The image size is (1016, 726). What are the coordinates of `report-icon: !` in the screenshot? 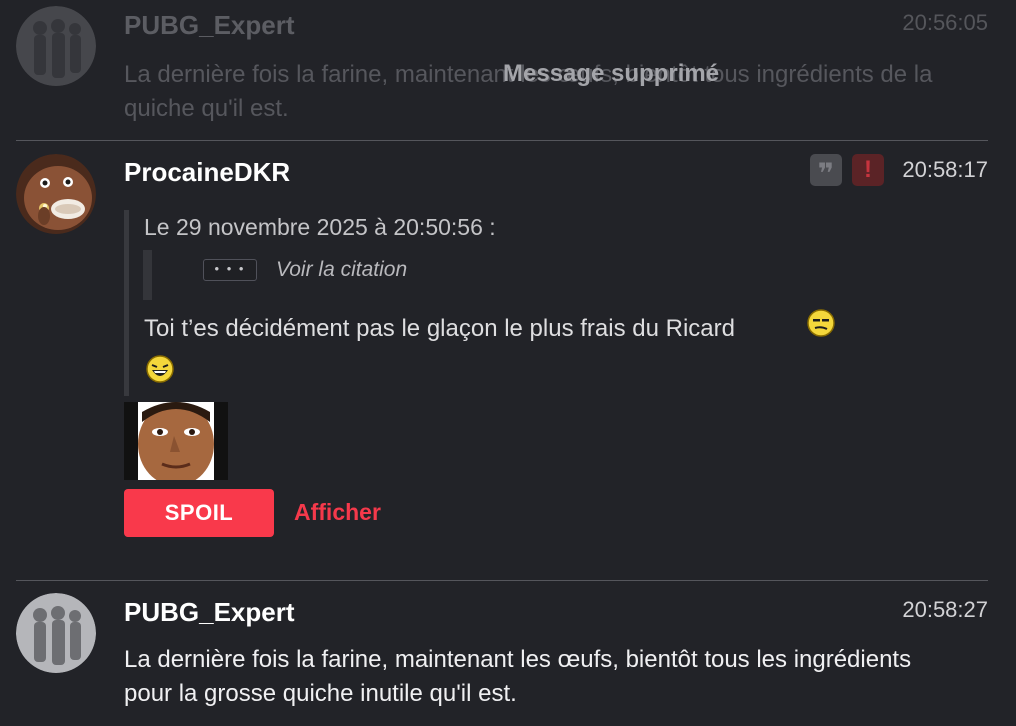 It's located at (868, 170).